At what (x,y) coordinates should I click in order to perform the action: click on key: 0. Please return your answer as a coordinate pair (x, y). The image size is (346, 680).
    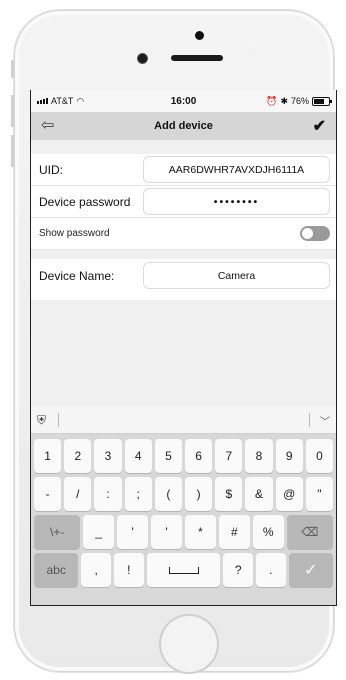
    Looking at the image, I should click on (319, 456).